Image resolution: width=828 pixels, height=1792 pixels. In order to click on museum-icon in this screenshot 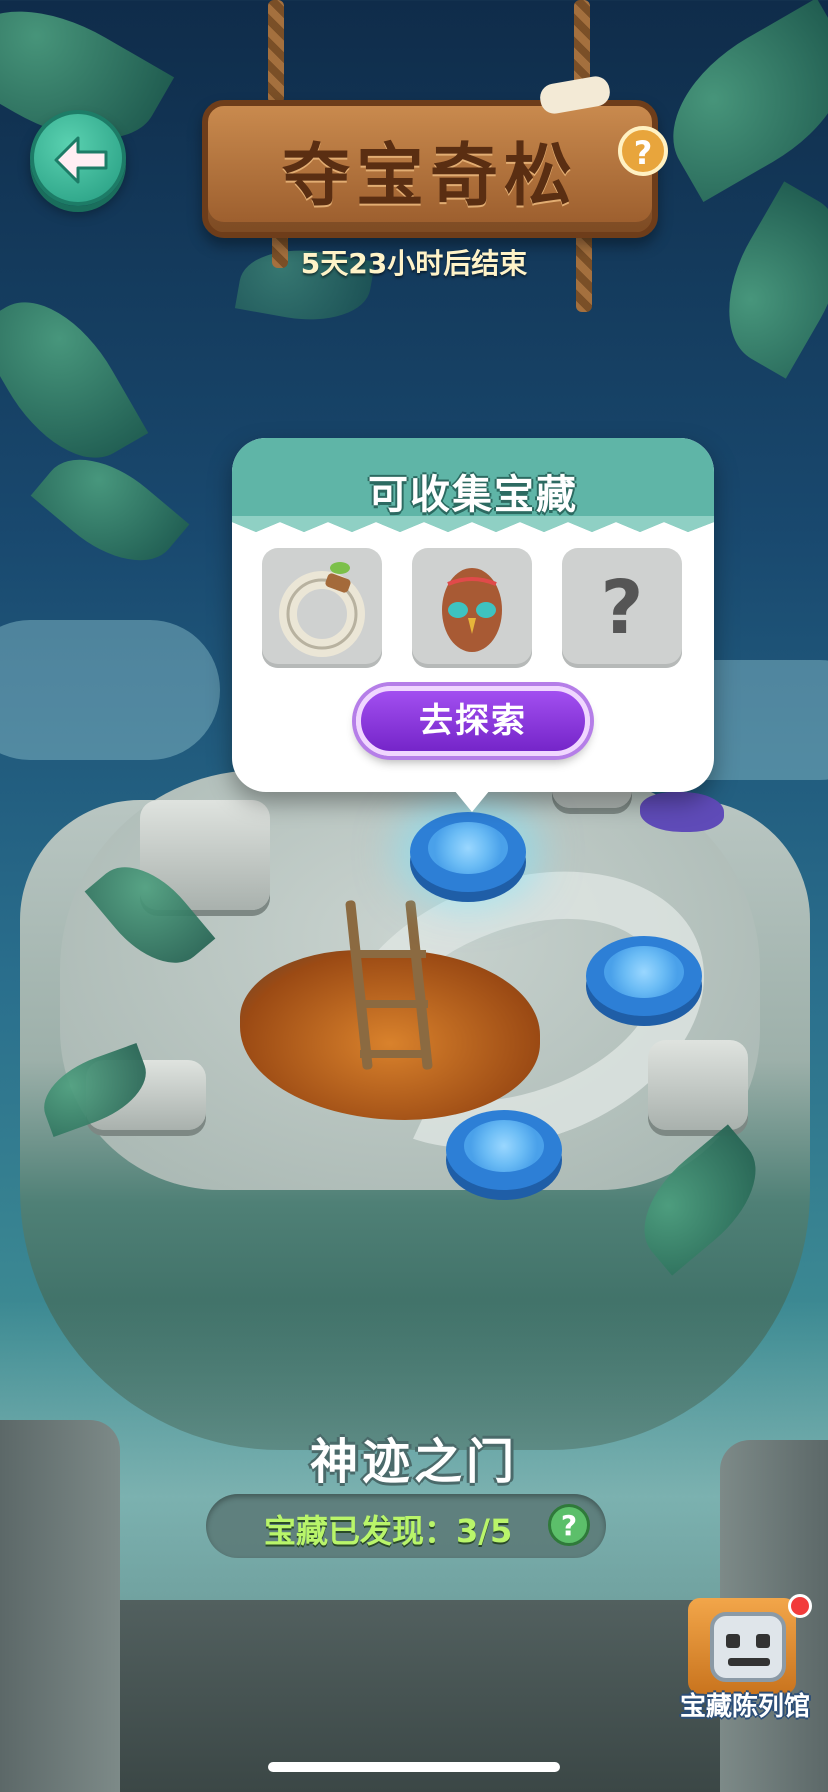, I will do `click(742, 1646)`.